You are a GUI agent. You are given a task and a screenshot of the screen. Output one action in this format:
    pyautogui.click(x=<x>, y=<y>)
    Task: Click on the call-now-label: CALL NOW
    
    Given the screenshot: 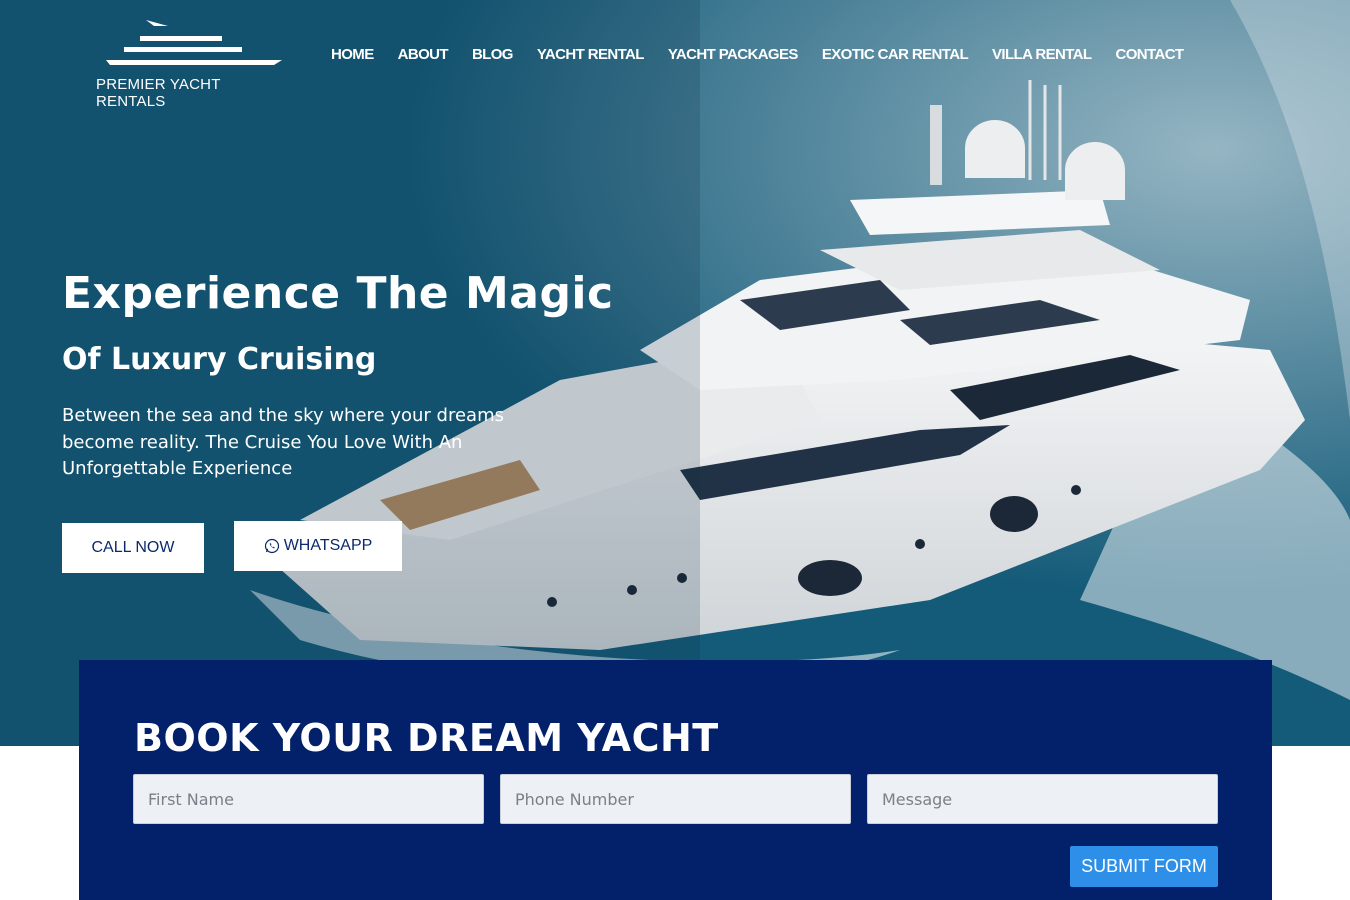 What is the action you would take?
    pyautogui.click(x=133, y=547)
    